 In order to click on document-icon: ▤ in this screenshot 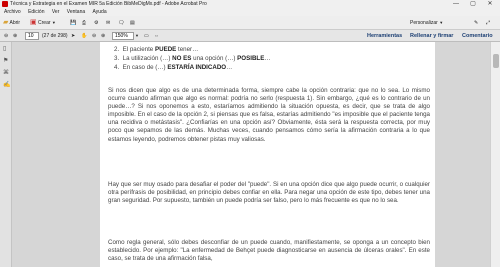, I will do `click(132, 23)`.